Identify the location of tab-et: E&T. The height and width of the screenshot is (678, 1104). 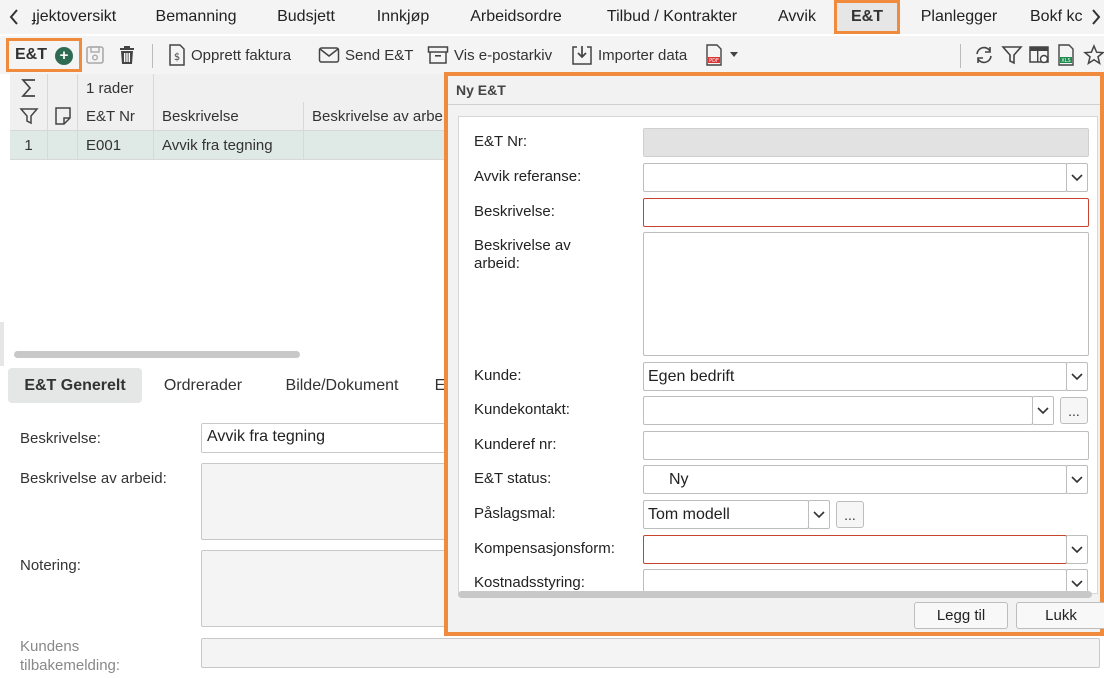
(867, 17).